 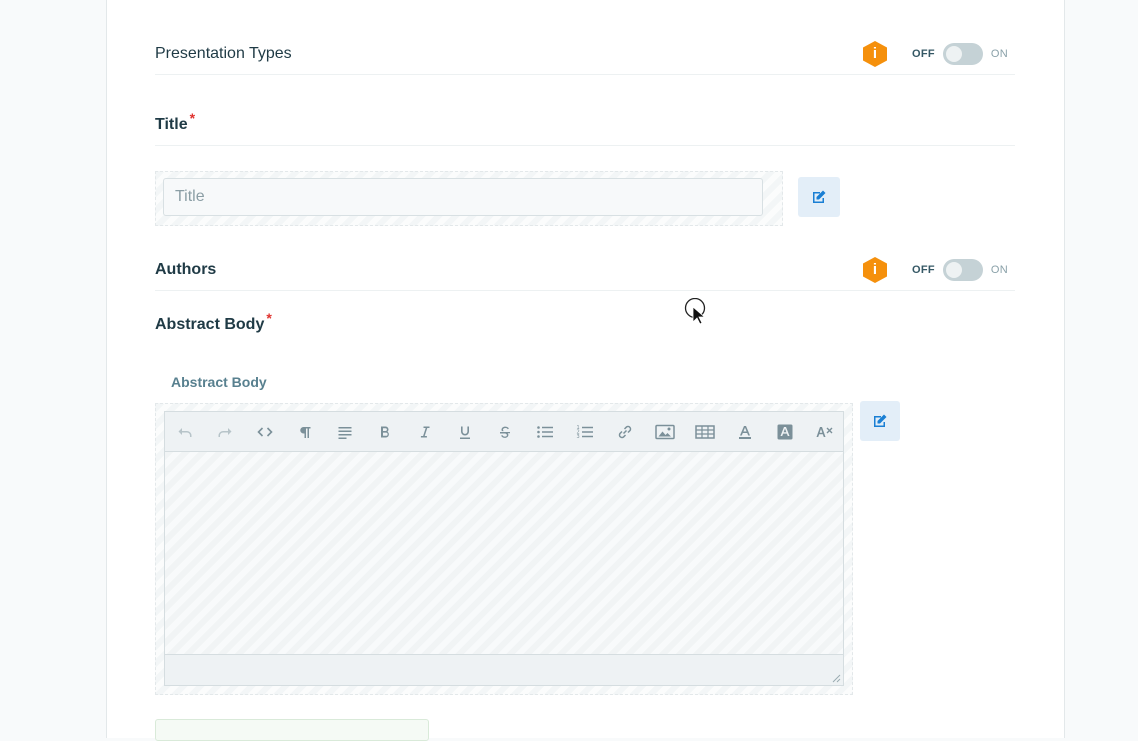 I want to click on authors-switch, so click(x=962, y=270).